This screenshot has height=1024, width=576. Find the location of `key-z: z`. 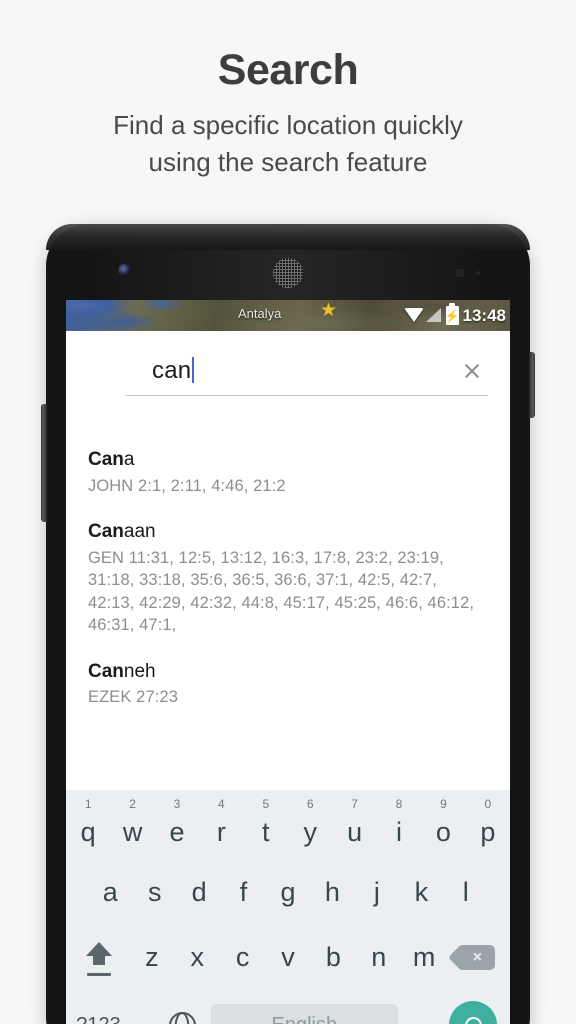

key-z: z is located at coordinates (151, 957).